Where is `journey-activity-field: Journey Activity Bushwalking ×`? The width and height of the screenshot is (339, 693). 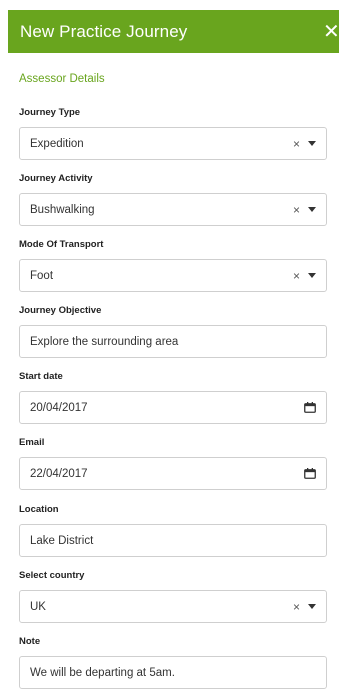
journey-activity-field: Journey Activity Bushwalking × is located at coordinates (173, 199).